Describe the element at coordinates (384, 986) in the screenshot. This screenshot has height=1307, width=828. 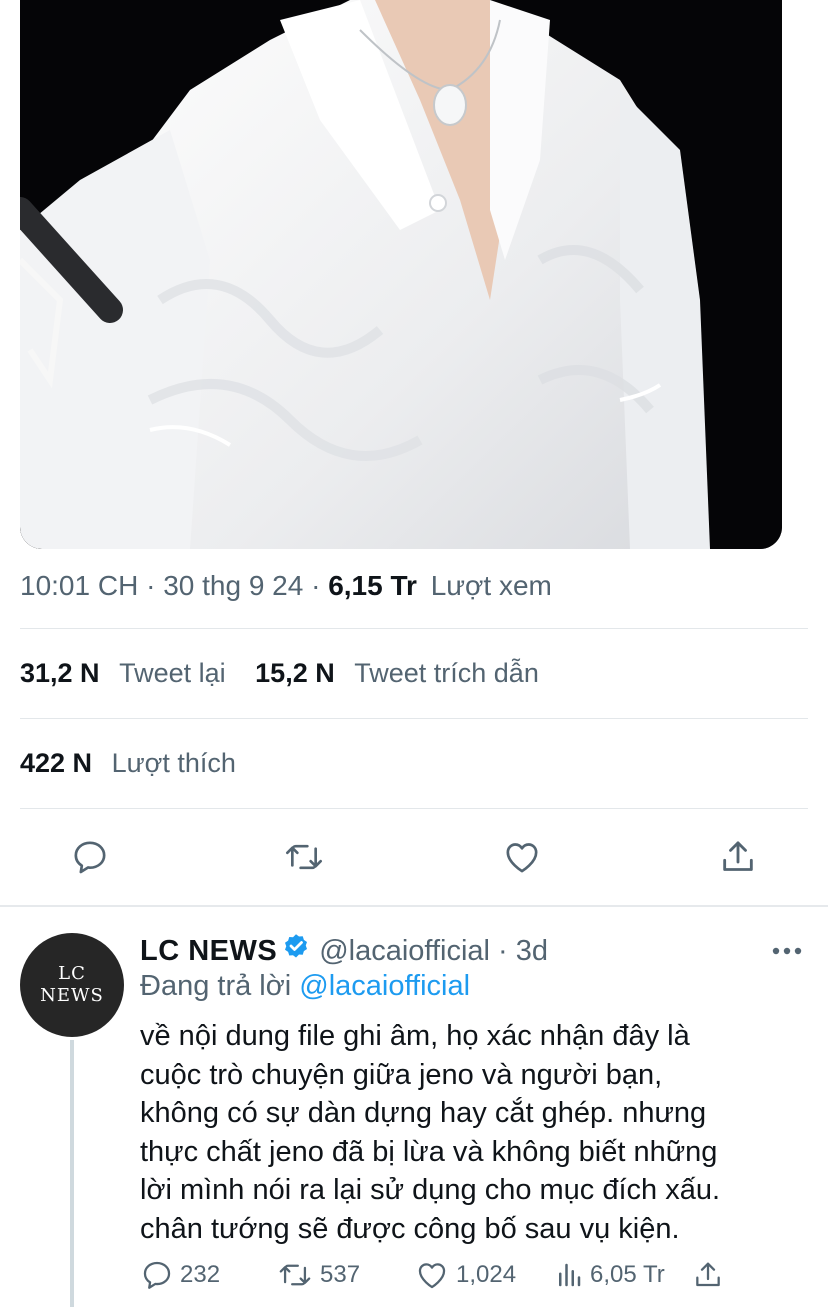
I see `replying-mention: @lacaiofficial` at that location.